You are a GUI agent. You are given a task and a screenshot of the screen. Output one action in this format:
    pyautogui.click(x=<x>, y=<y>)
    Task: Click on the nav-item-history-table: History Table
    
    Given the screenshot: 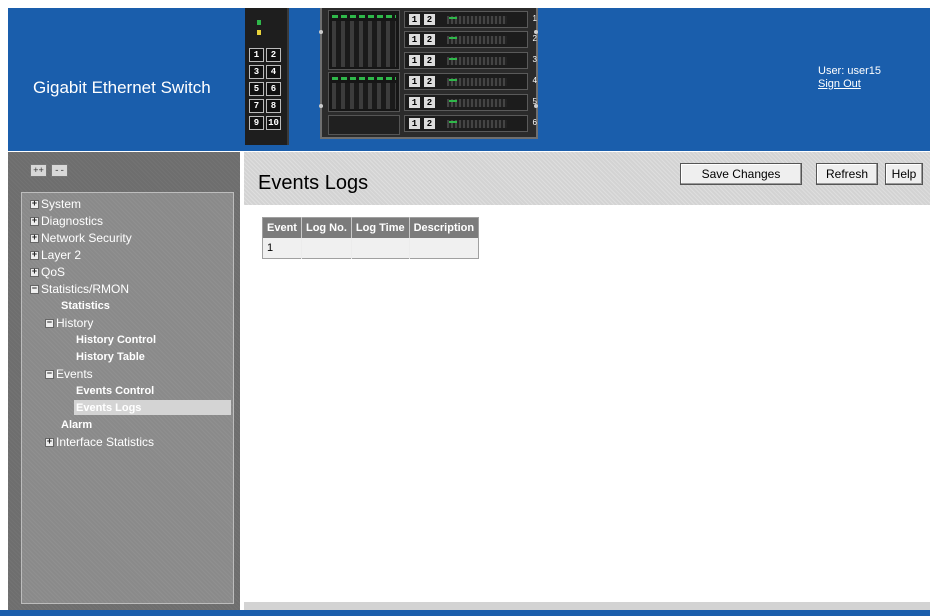 What is the action you would take?
    pyautogui.click(x=110, y=357)
    